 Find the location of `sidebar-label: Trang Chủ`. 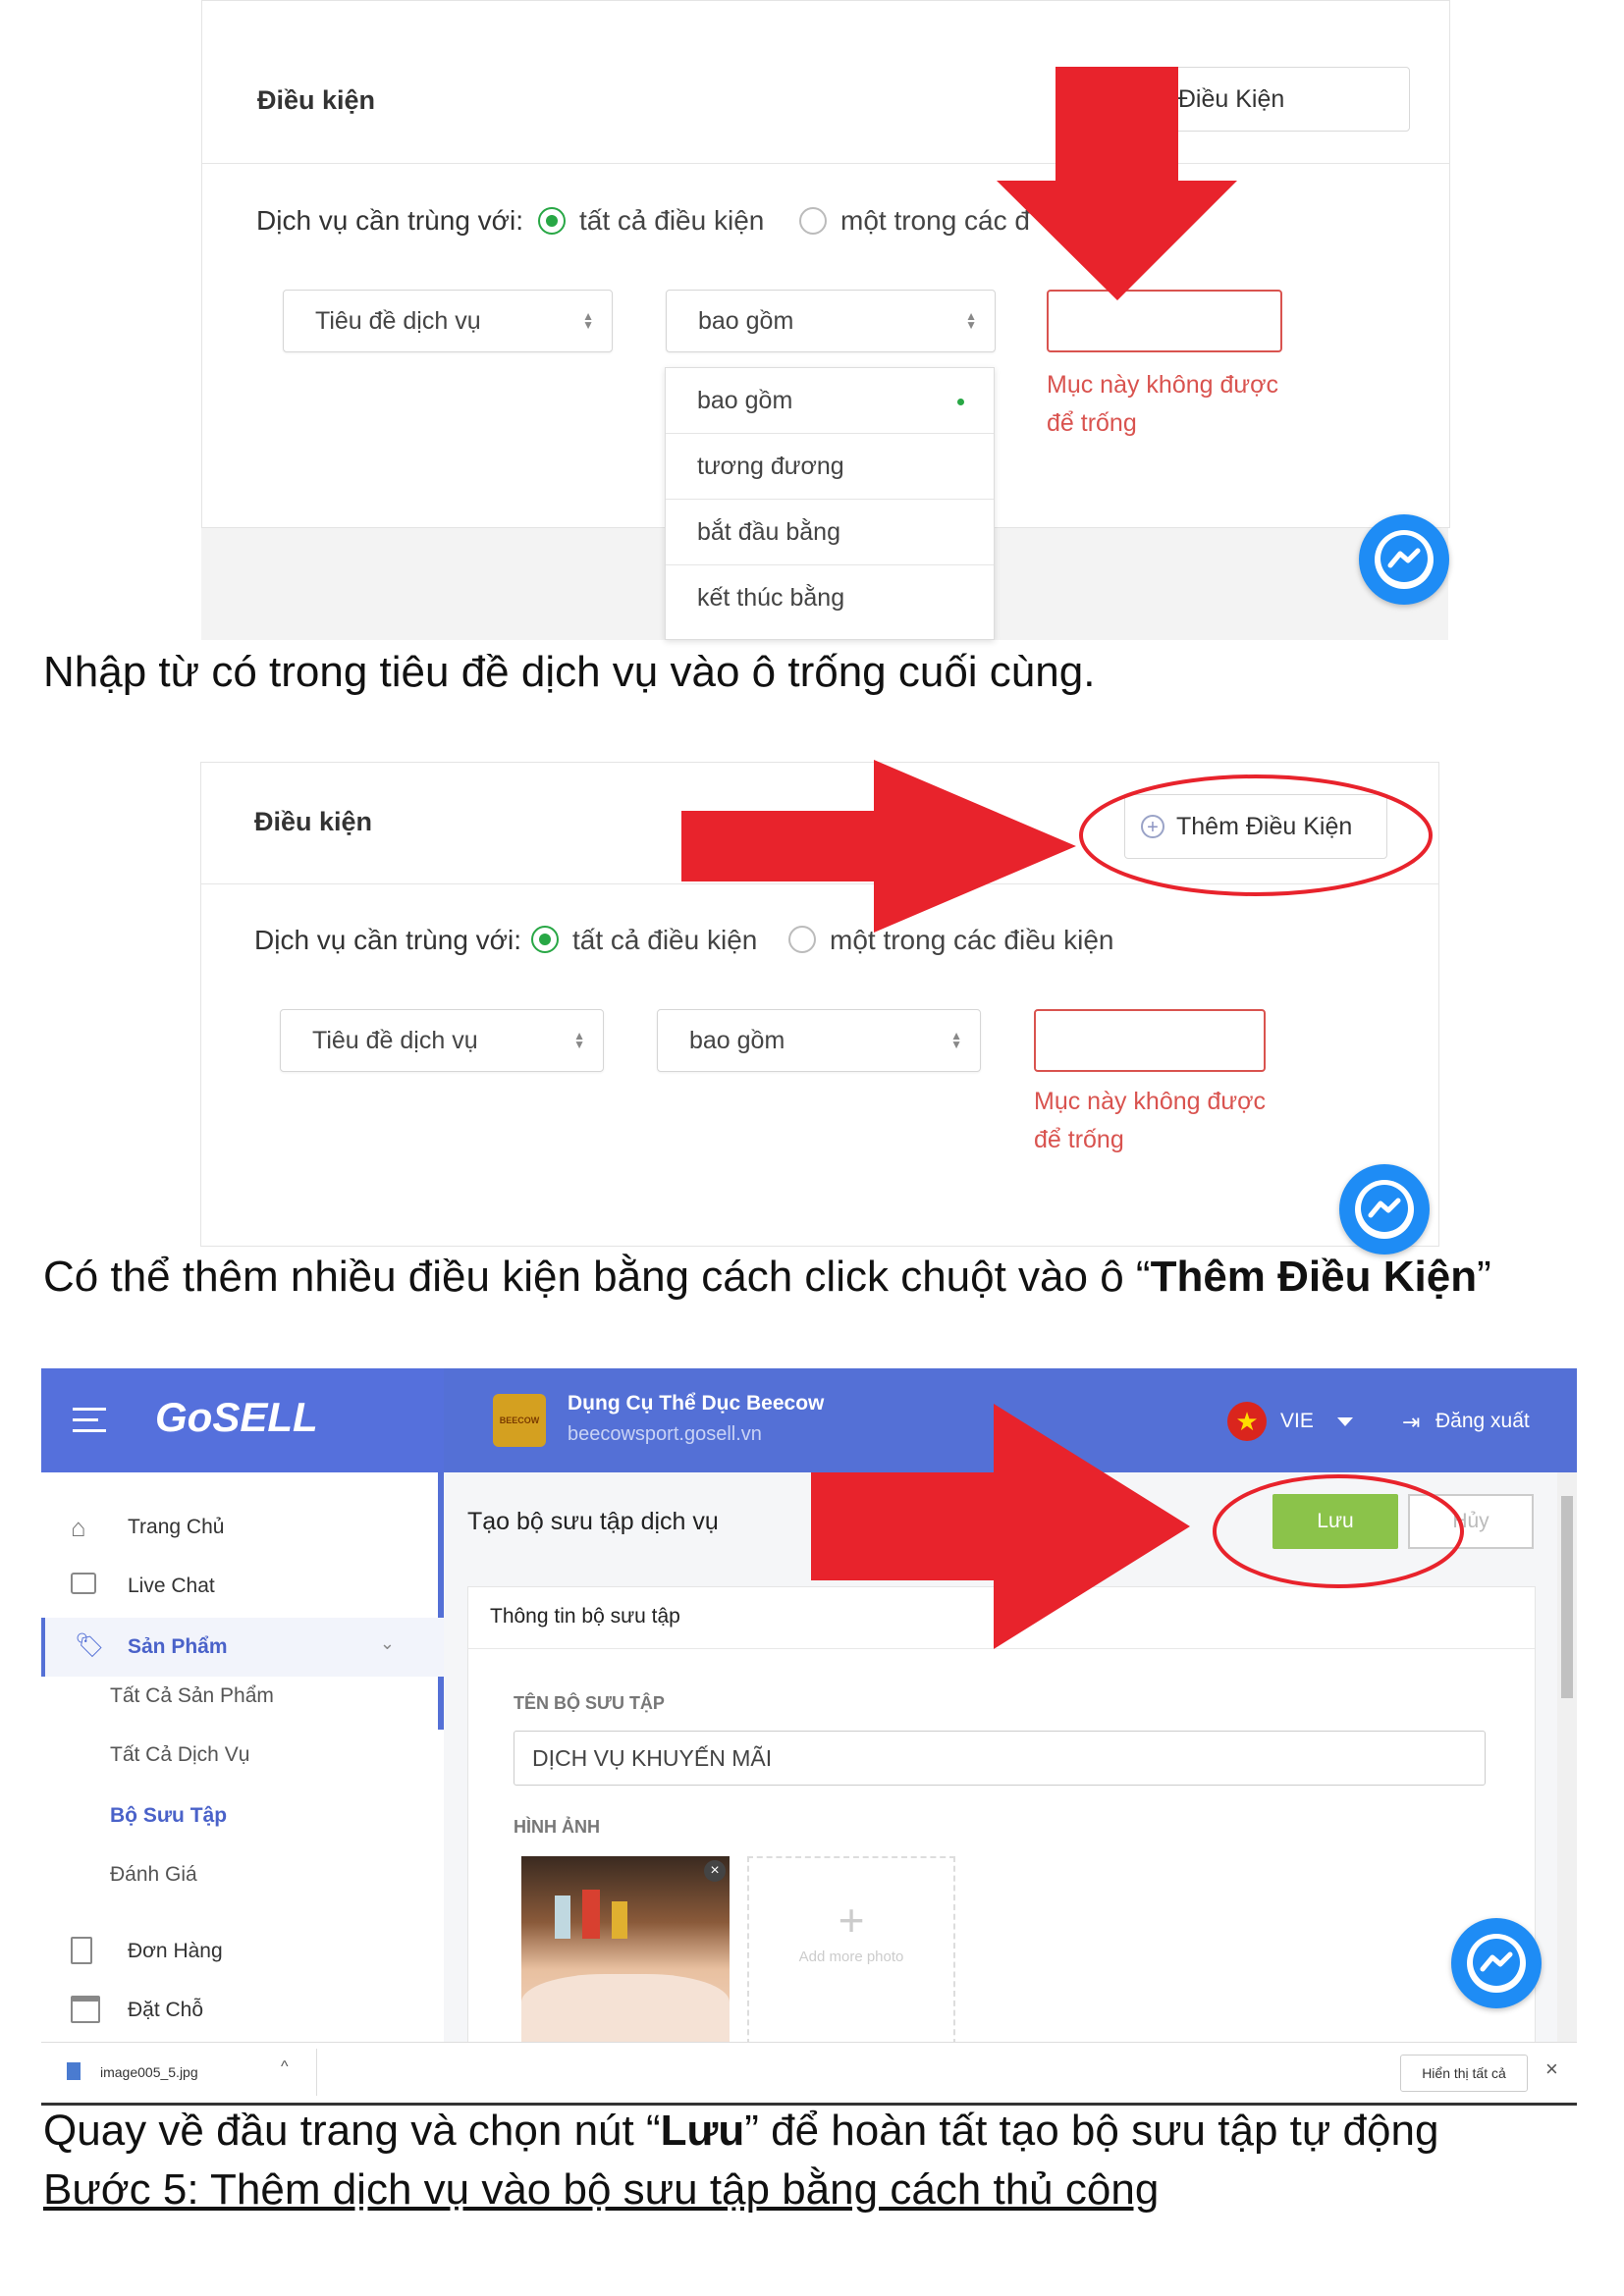

sidebar-label: Trang Chủ is located at coordinates (176, 1527).